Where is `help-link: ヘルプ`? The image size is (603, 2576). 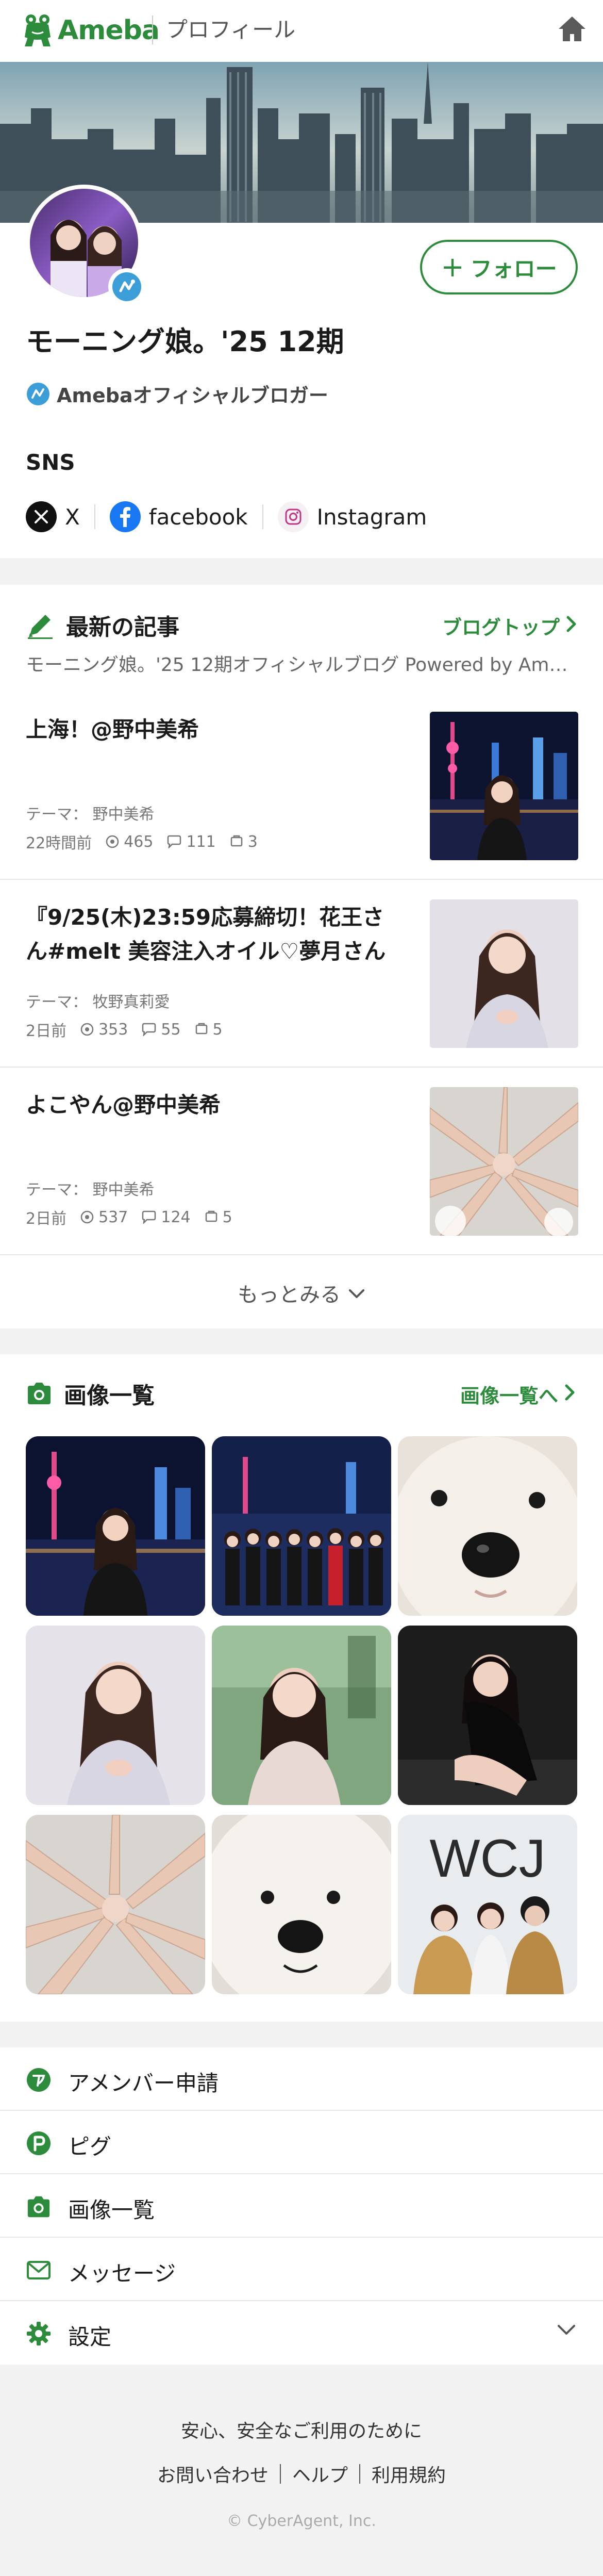
help-link: ヘルプ is located at coordinates (320, 2474).